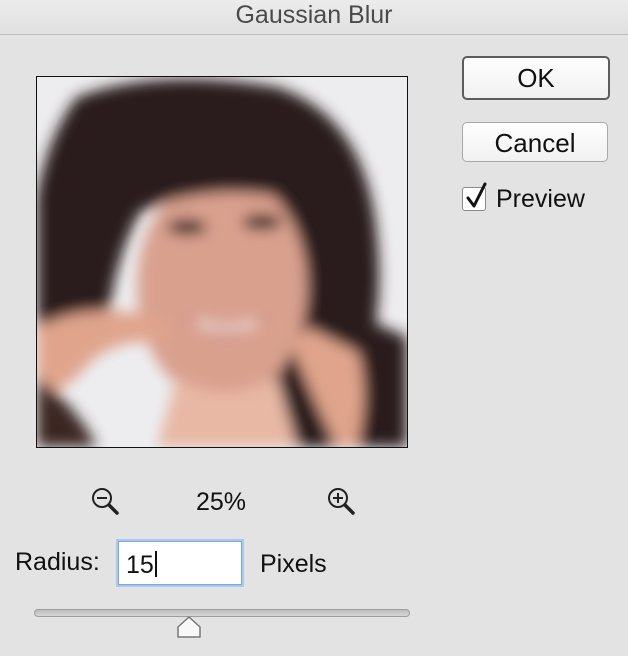 The image size is (628, 656). What do you see at coordinates (155, 564) in the screenshot?
I see `text-caret` at bounding box center [155, 564].